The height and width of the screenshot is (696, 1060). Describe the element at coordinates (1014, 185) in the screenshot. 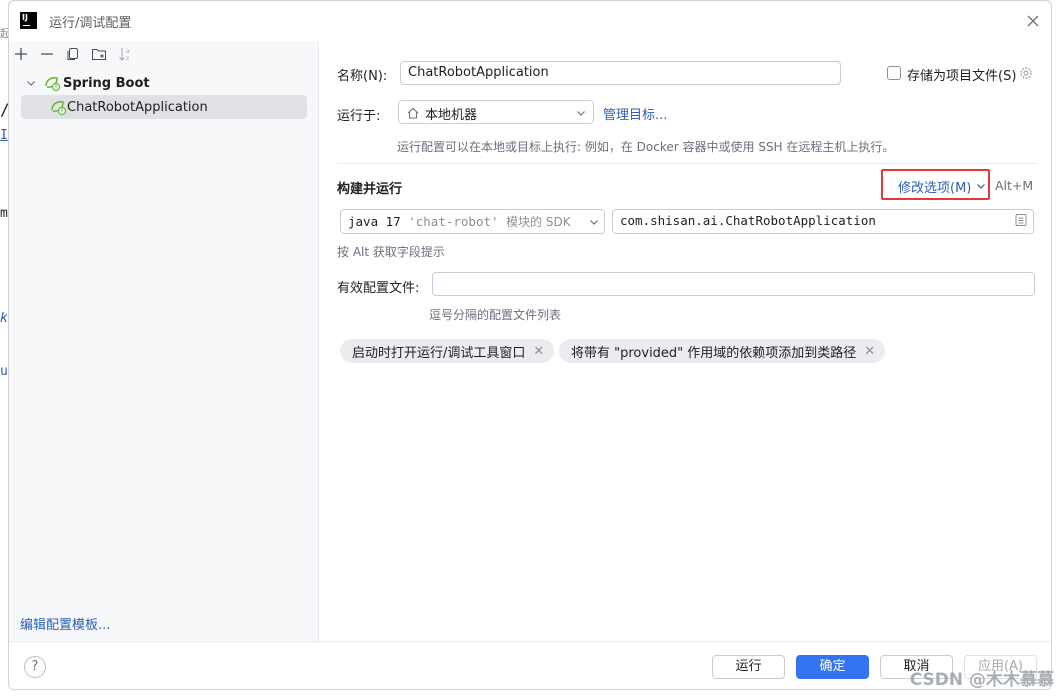

I see `modify-options-shortcut: Alt+M` at that location.